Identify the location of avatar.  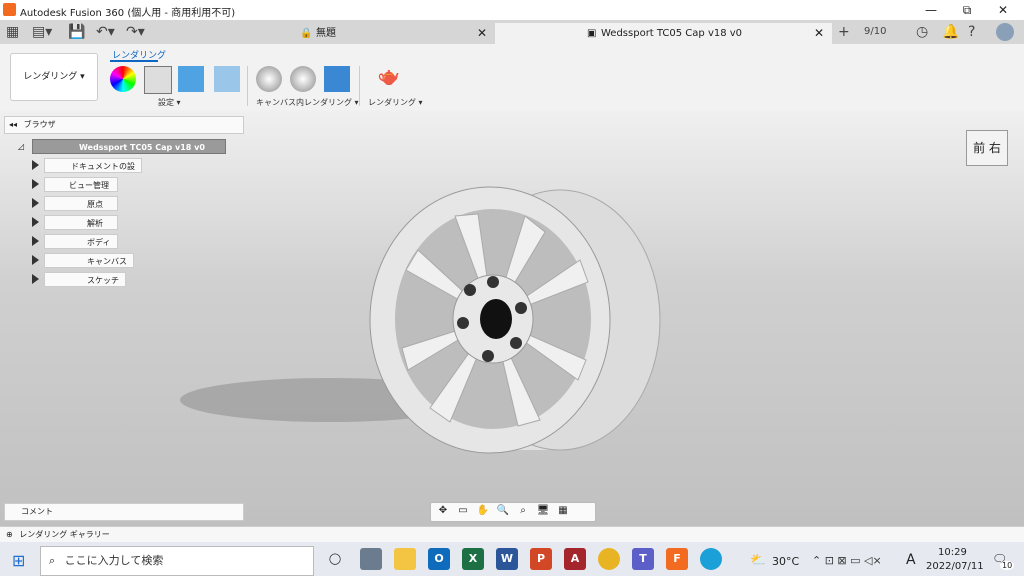
(1005, 32).